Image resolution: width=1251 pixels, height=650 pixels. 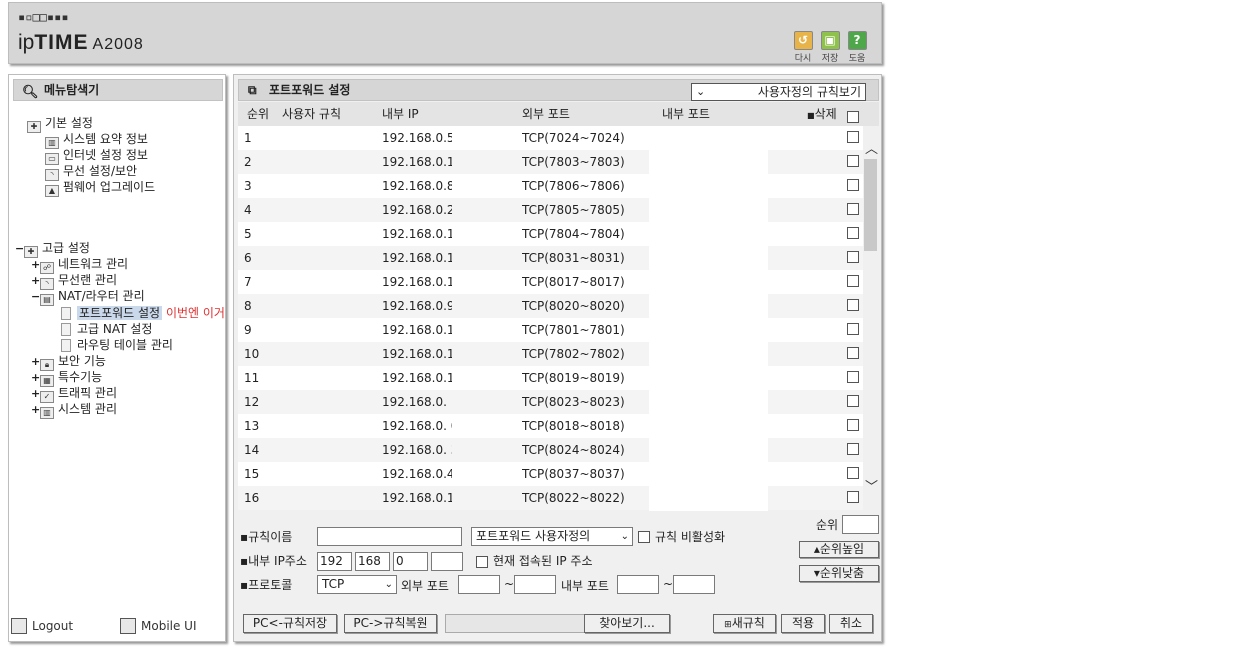 What do you see at coordinates (74, 410) in the screenshot?
I see `menu-system-mgmt: + ▥ 시스템 관리` at bounding box center [74, 410].